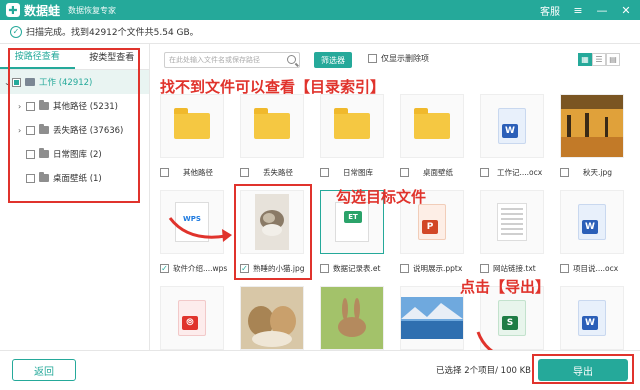 Image resolution: width=640 pixels, height=390 pixels. I want to click on file-toolbar: 在此处输入文件名或保存路径 筛选器 仅显示删除项 ▦ ☰ ▤, so click(395, 59).